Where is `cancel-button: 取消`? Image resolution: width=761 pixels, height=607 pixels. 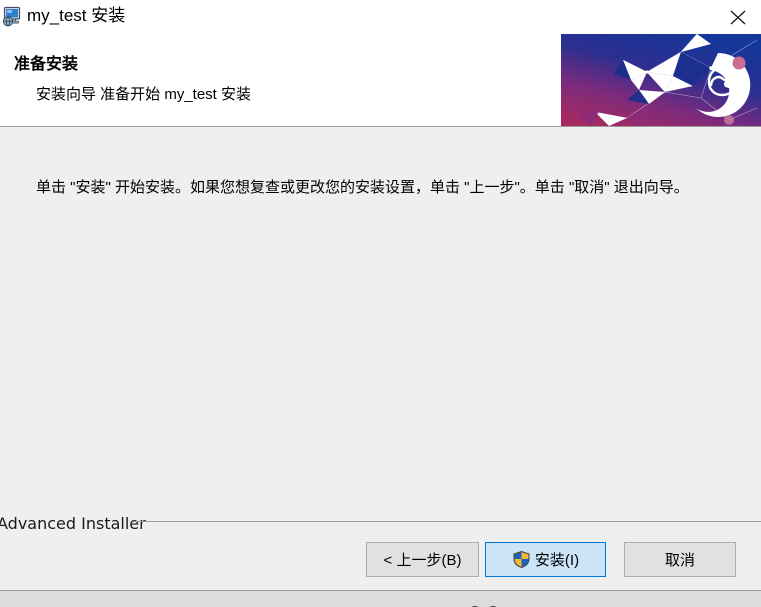 cancel-button: 取消 is located at coordinates (680, 559).